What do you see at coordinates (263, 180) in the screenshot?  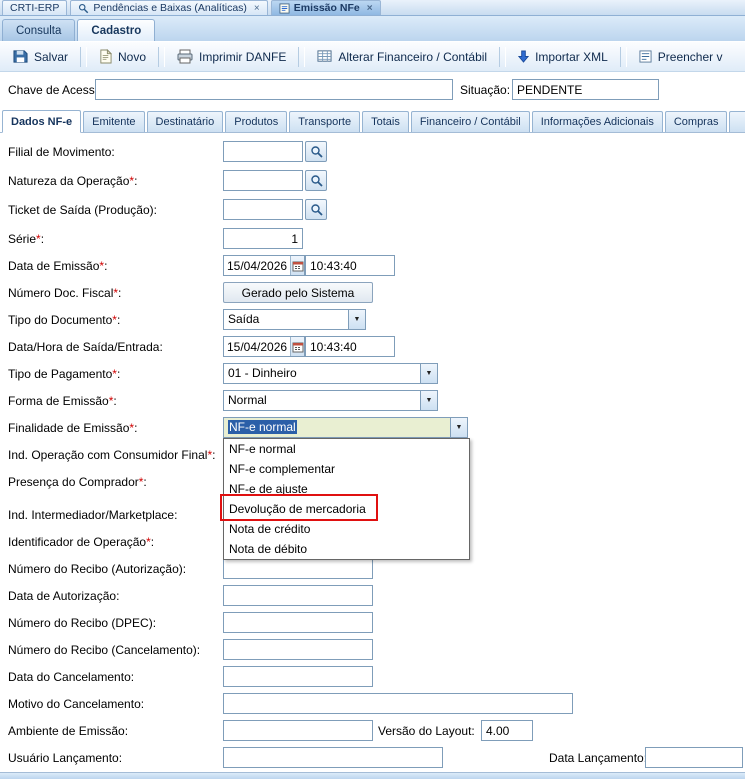 I see `natureza-input` at bounding box center [263, 180].